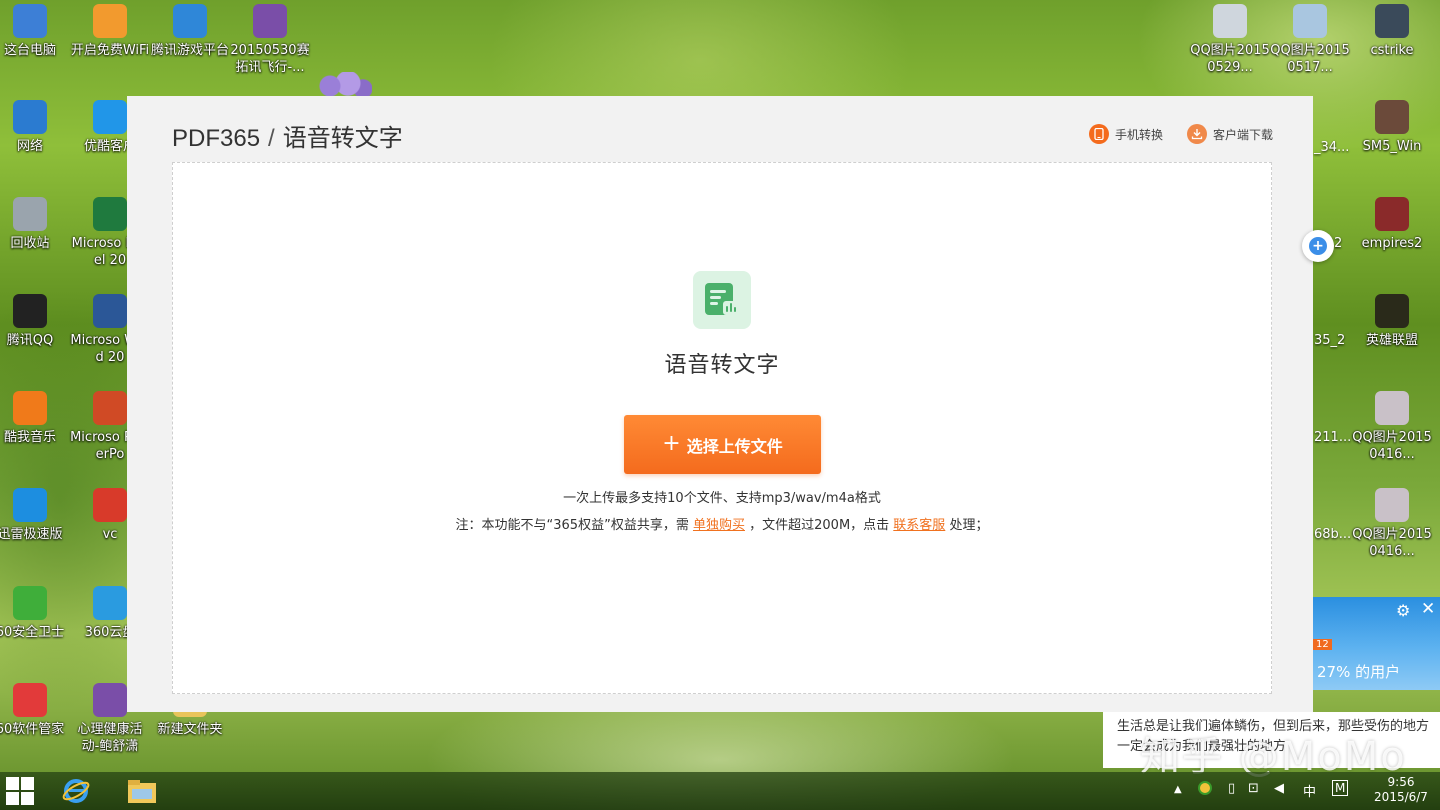 The image size is (1440, 810). I want to click on select-upload-file-button: + 选择上传文件, so click(722, 444).